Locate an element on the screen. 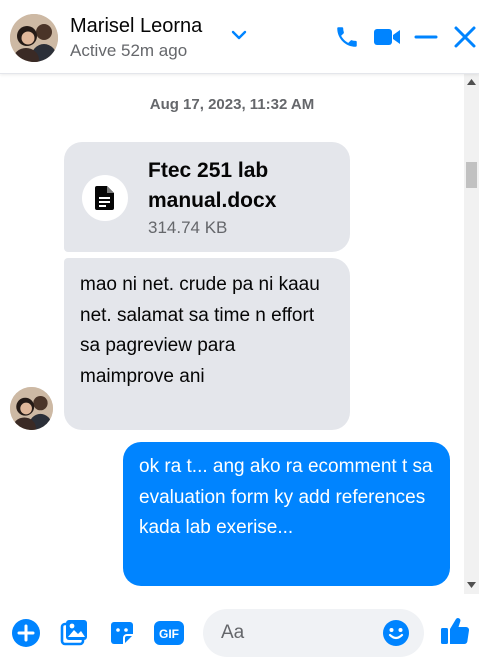 Image resolution: width=479 pixels, height=659 pixels. plus-circle-icon is located at coordinates (26, 633).